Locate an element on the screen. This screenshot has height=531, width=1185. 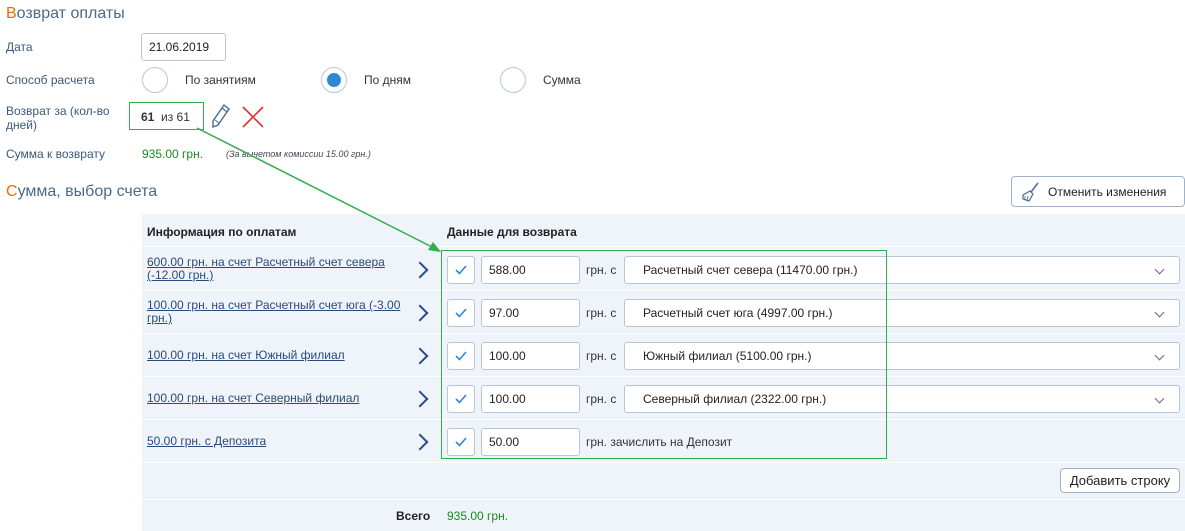
annotation-arrow is located at coordinates (318, 189).